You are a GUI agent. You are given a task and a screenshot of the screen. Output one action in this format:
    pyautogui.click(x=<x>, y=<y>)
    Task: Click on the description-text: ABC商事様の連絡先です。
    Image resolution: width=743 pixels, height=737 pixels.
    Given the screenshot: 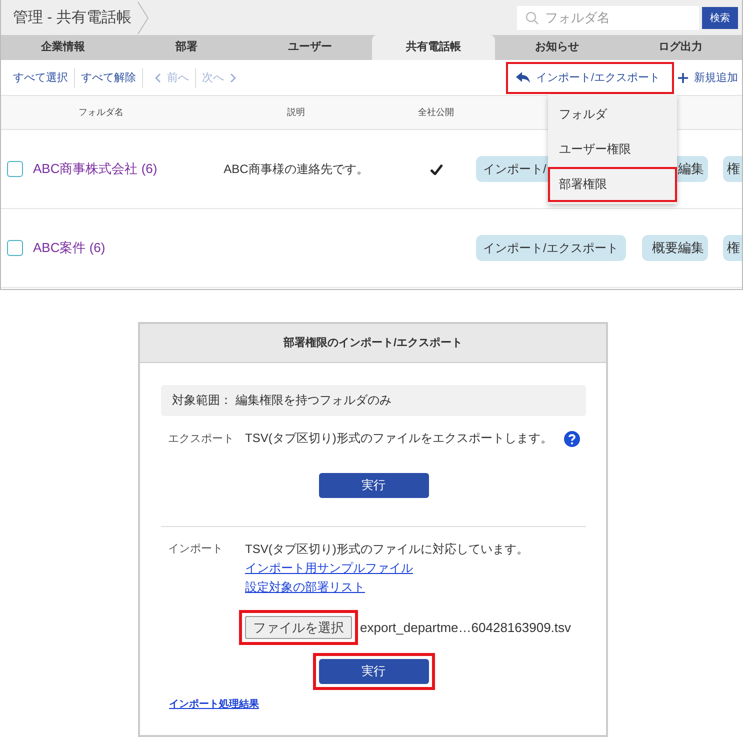 What is the action you would take?
    pyautogui.click(x=296, y=169)
    